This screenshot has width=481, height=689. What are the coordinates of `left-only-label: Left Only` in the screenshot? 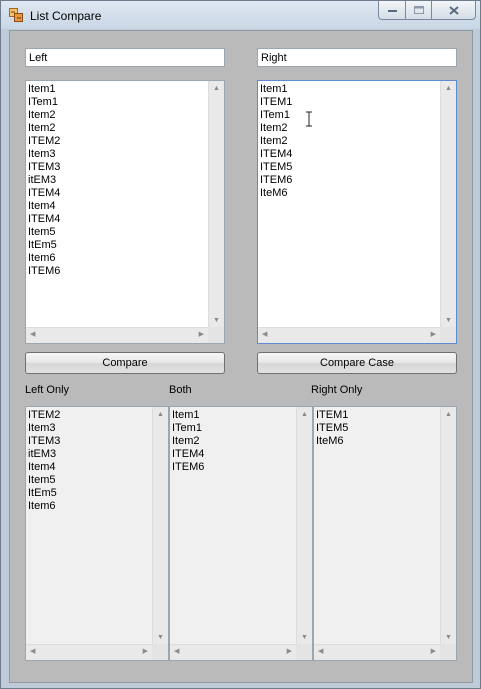 It's located at (47, 390).